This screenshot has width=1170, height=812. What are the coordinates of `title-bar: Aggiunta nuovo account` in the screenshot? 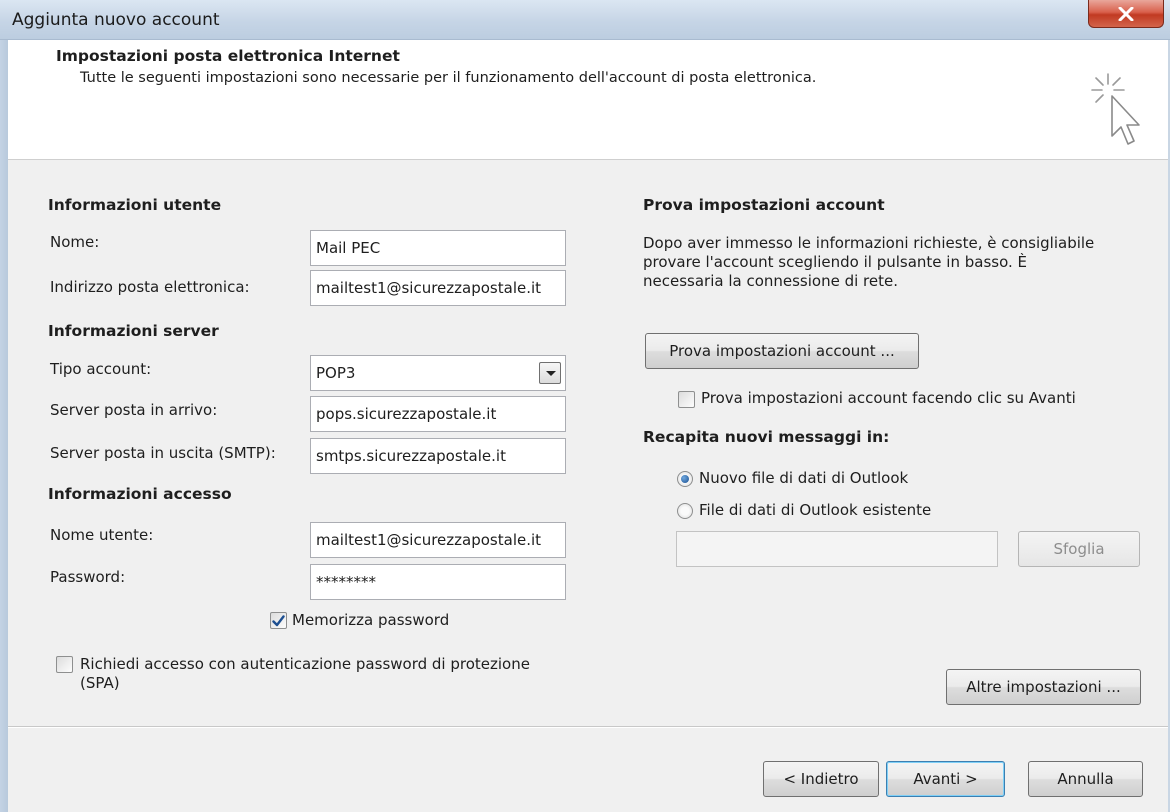 It's located at (585, 20).